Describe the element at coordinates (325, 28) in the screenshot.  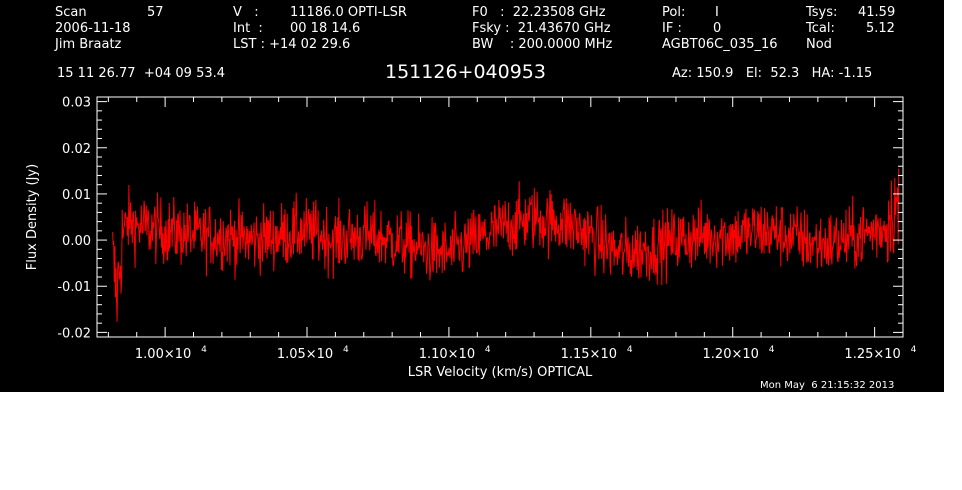
I see `integration-value: 00 18 14.6` at that location.